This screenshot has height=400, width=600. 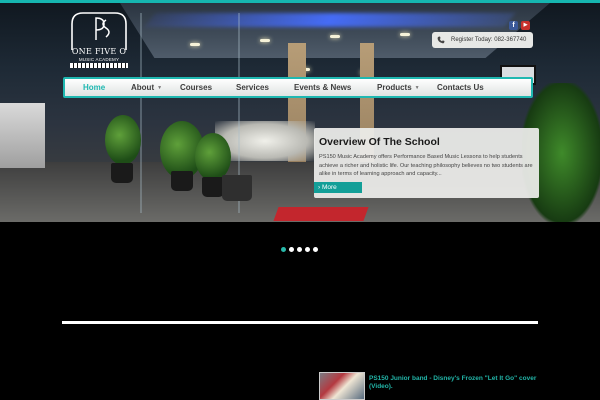 I want to click on section-divider, so click(x=300, y=322).